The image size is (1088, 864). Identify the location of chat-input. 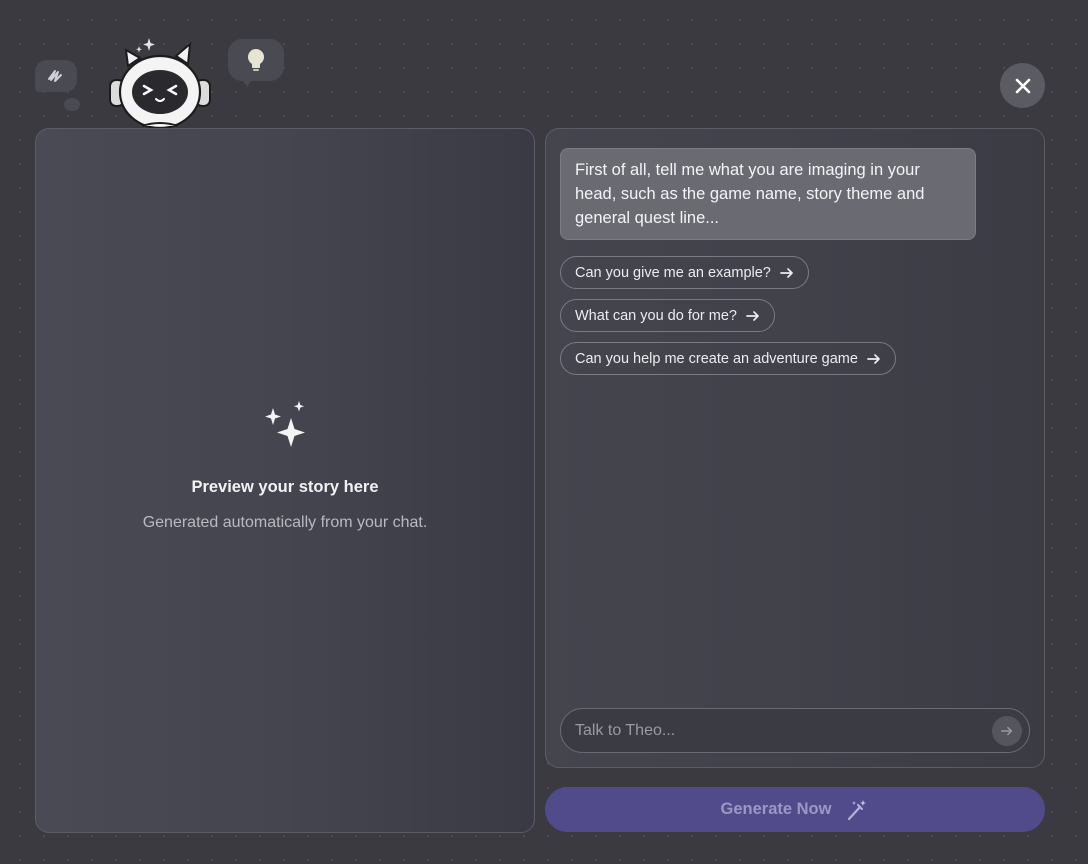
(783, 730).